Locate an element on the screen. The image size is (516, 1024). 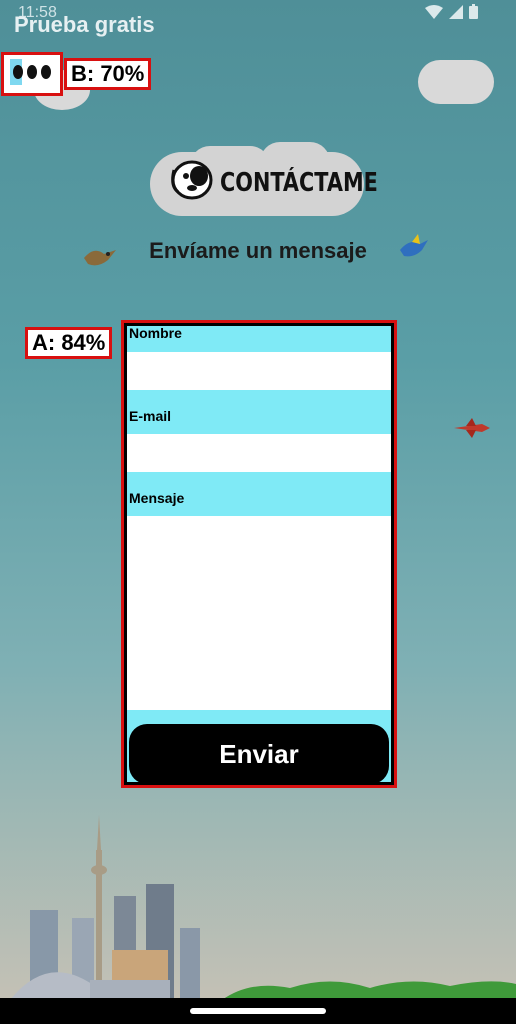
message-textarea is located at coordinates (259, 615).